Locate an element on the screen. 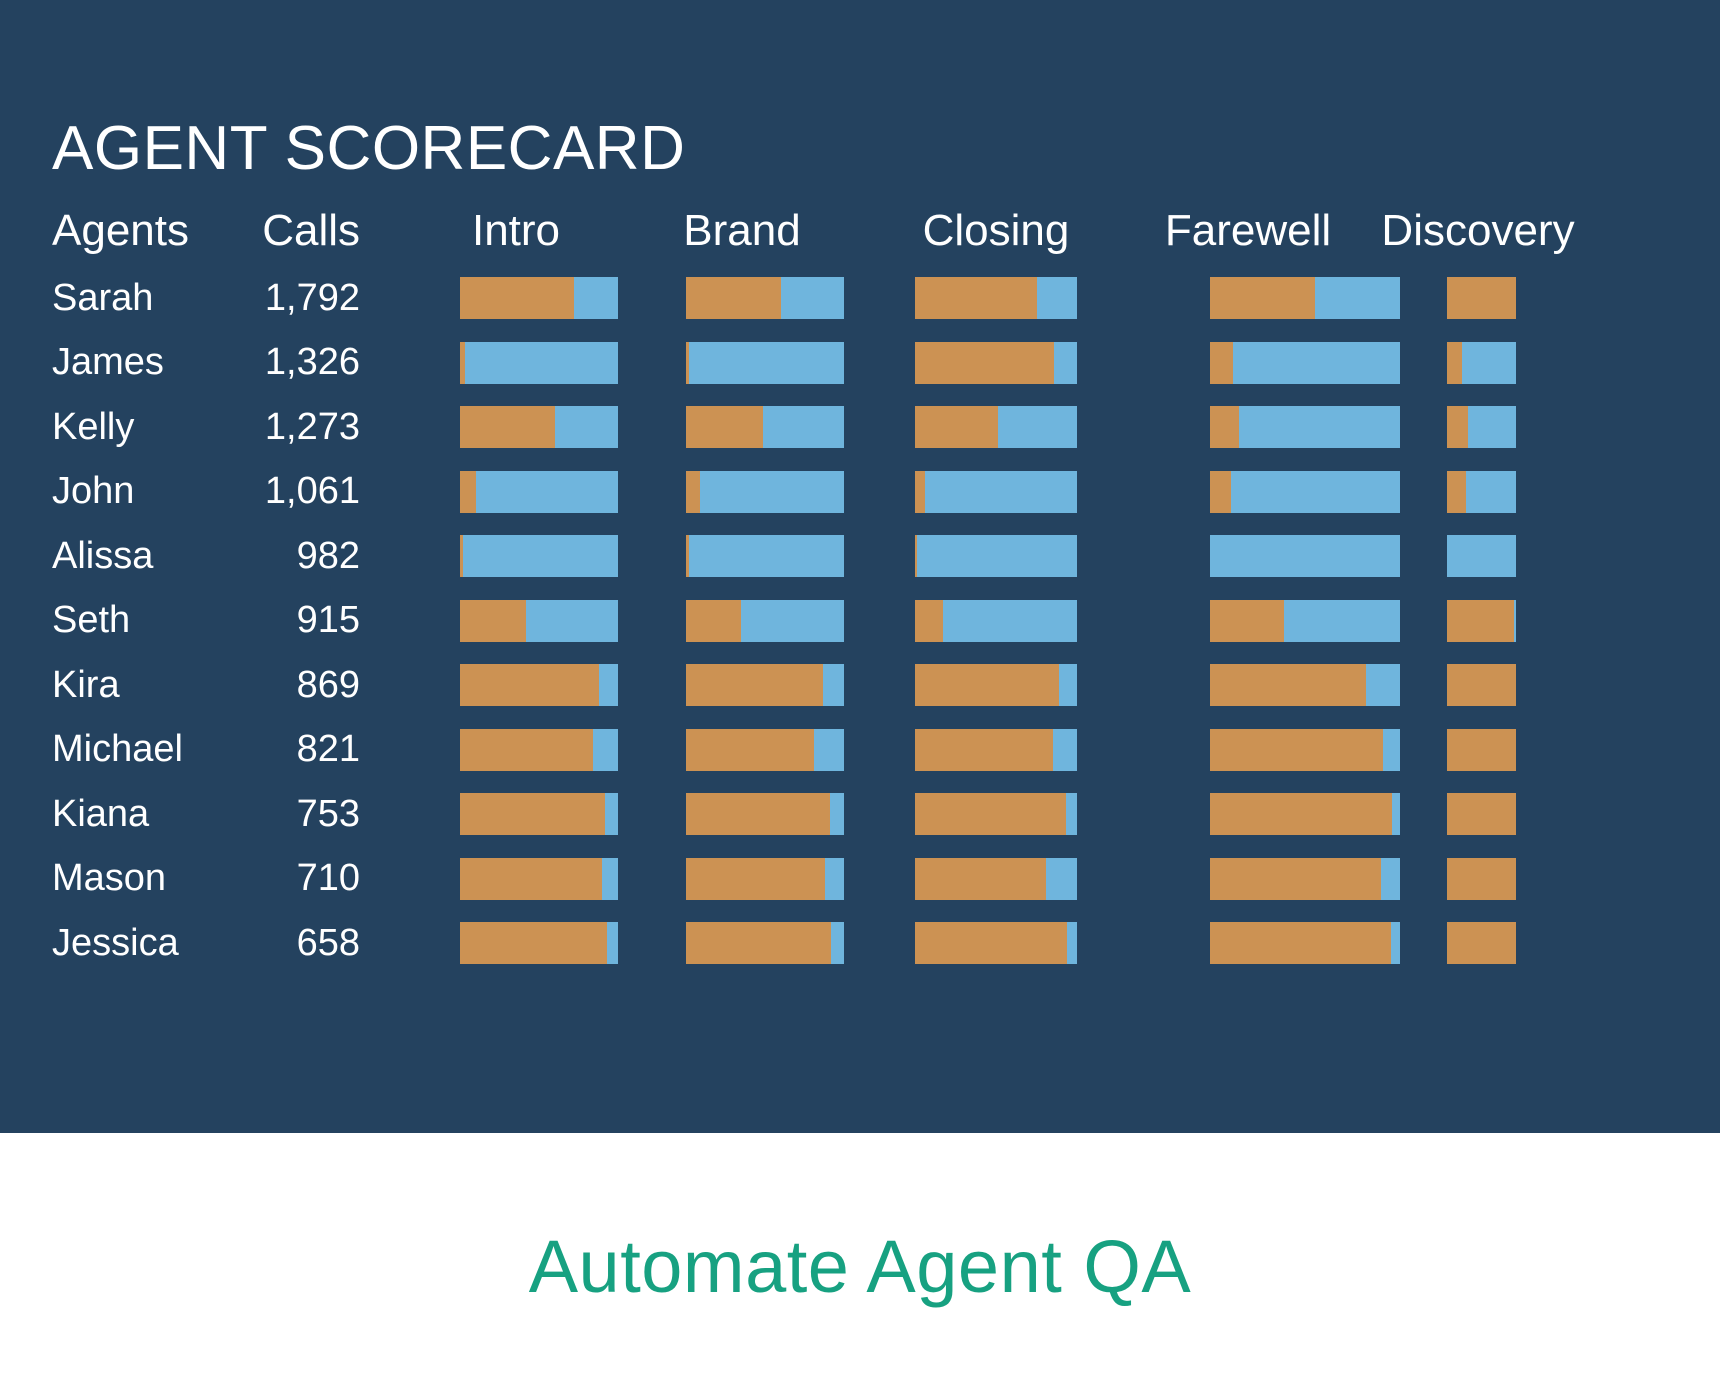 Image resolution: width=1720 pixels, height=1400 pixels. calls-count: 821 is located at coordinates (328, 749).